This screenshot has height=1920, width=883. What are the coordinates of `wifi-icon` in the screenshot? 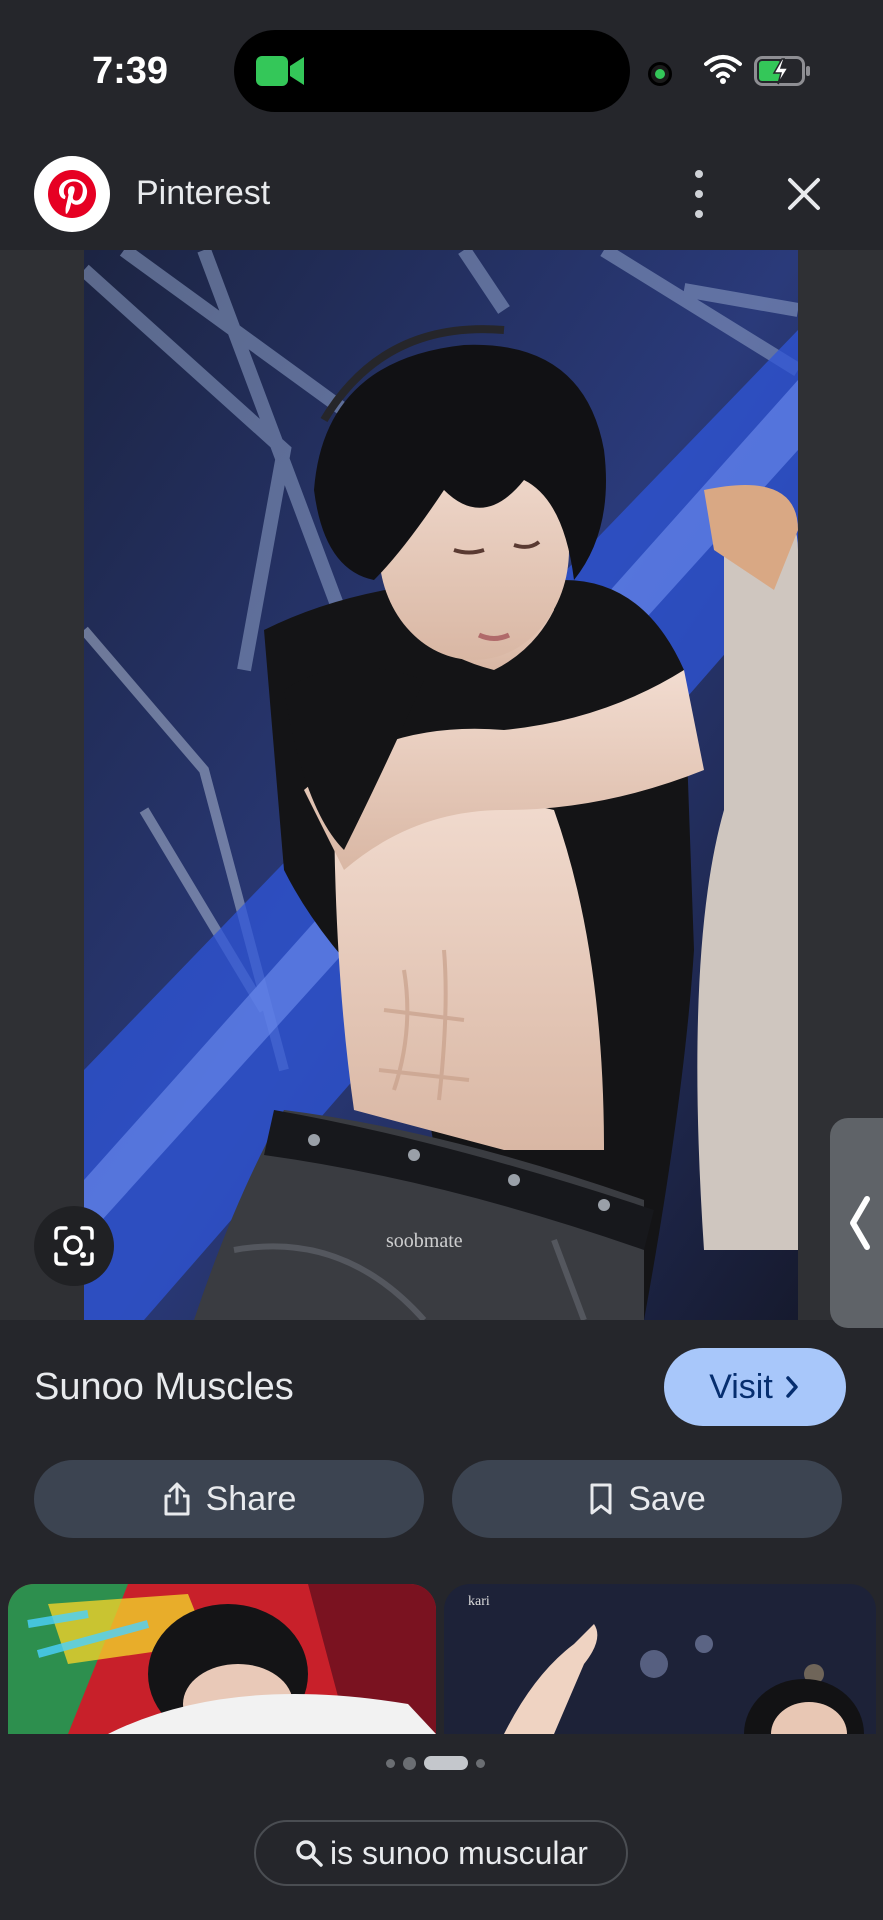 It's located at (723, 69).